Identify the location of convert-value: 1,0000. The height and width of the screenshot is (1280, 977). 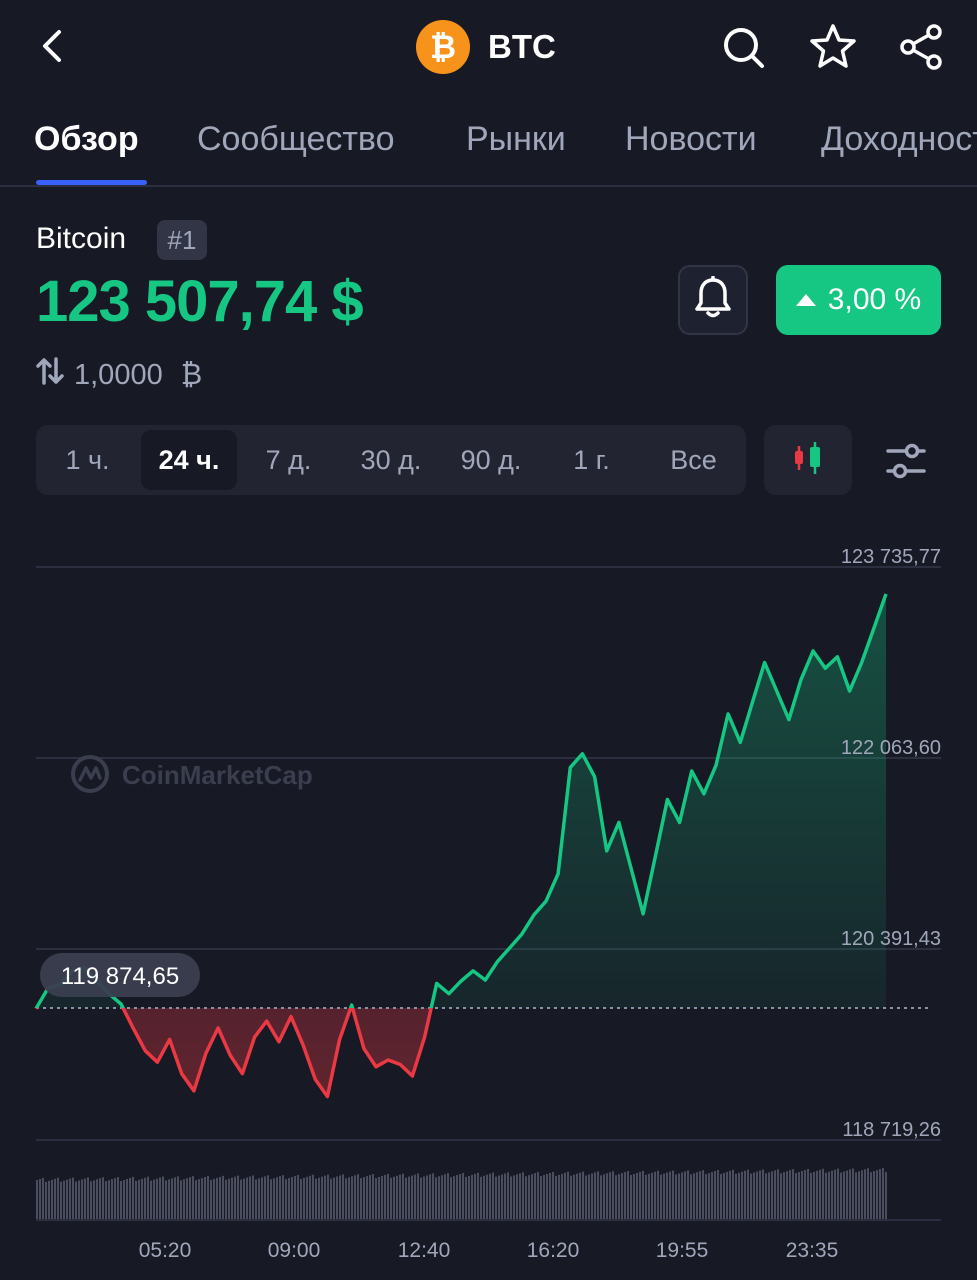
(118, 374).